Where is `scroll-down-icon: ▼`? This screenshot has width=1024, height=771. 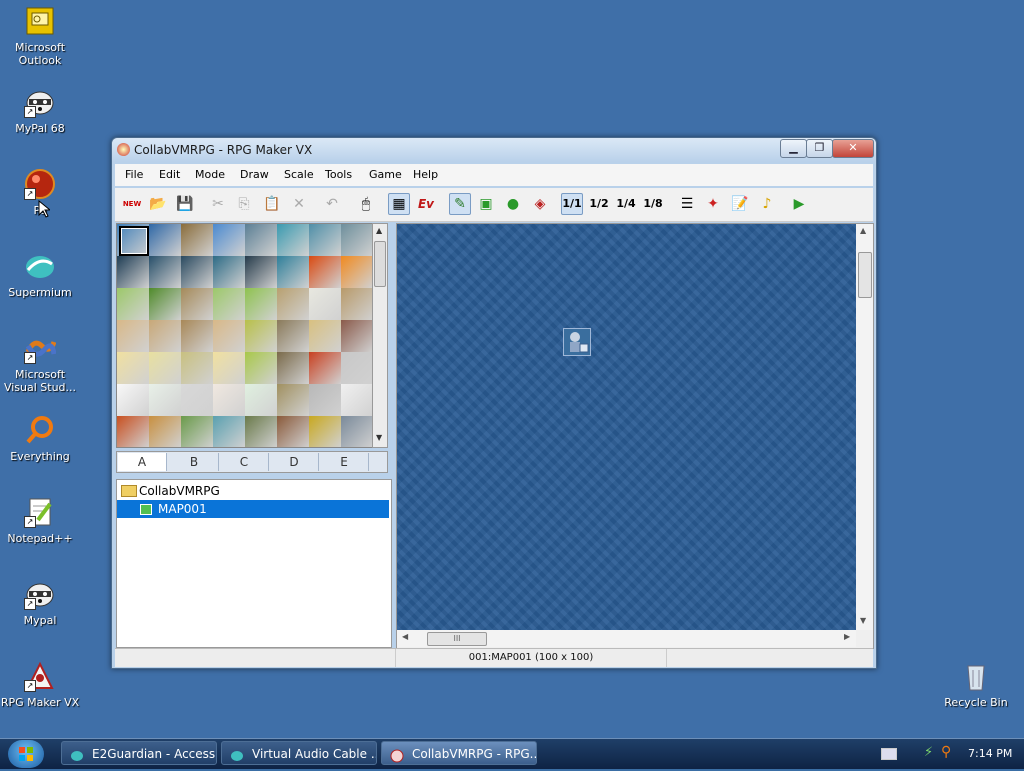
scroll-down-icon: ▼ is located at coordinates (379, 437).